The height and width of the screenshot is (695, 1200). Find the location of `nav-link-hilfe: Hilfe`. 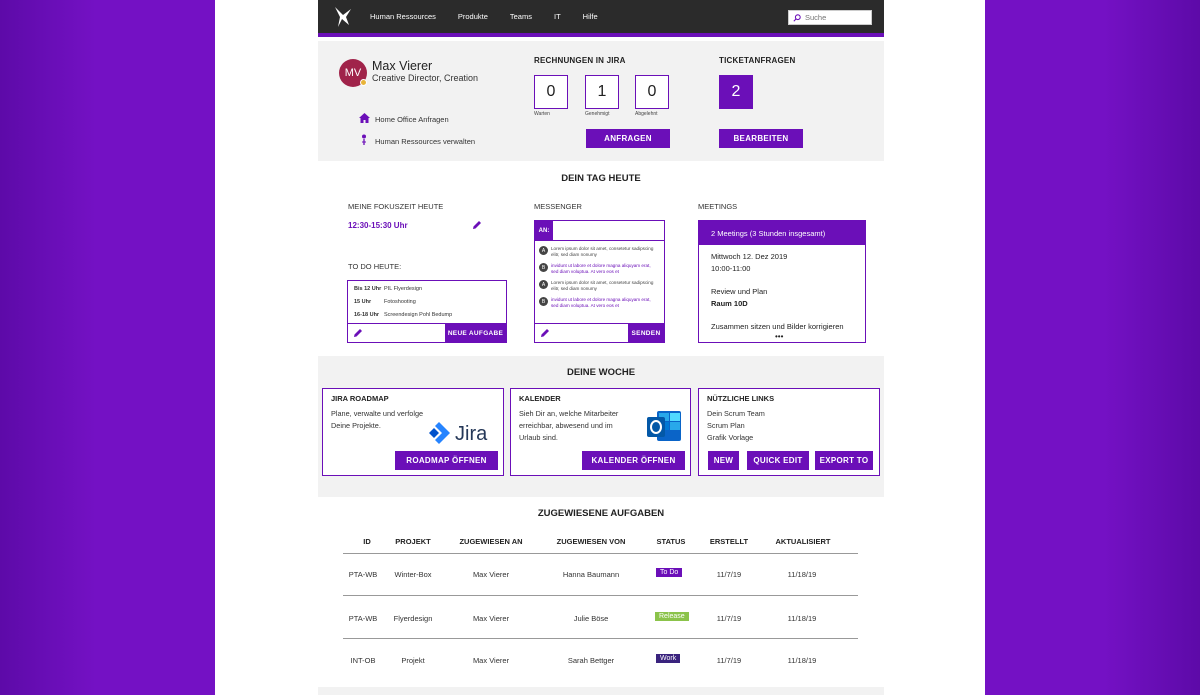

nav-link-hilfe: Hilfe is located at coordinates (590, 16).